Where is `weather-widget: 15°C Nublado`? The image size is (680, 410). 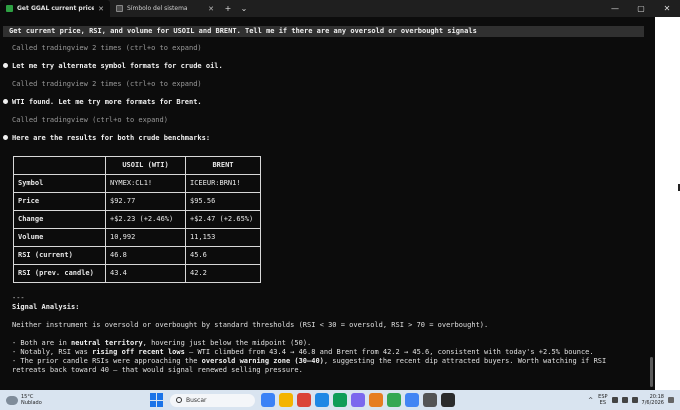
weather-widget: 15°C Nublado is located at coordinates (75, 400).